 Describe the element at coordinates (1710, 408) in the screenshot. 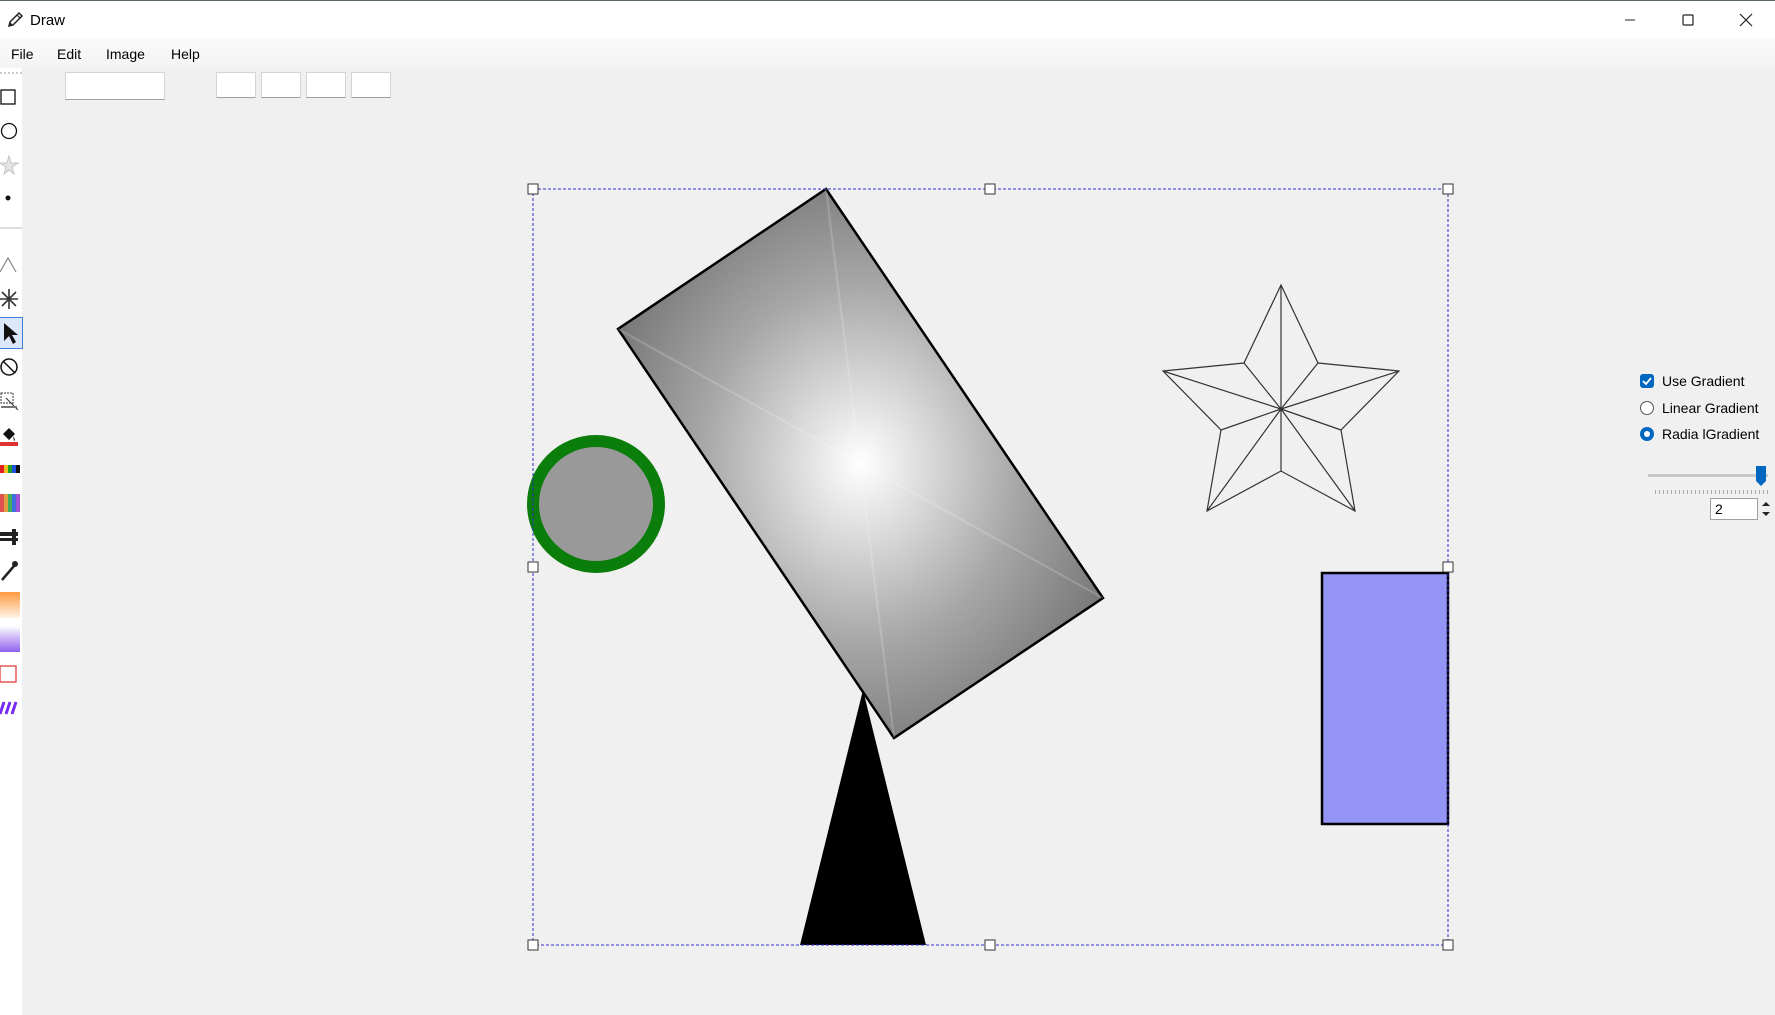

I see `linear-gradient-label: Linear Gradient` at that location.